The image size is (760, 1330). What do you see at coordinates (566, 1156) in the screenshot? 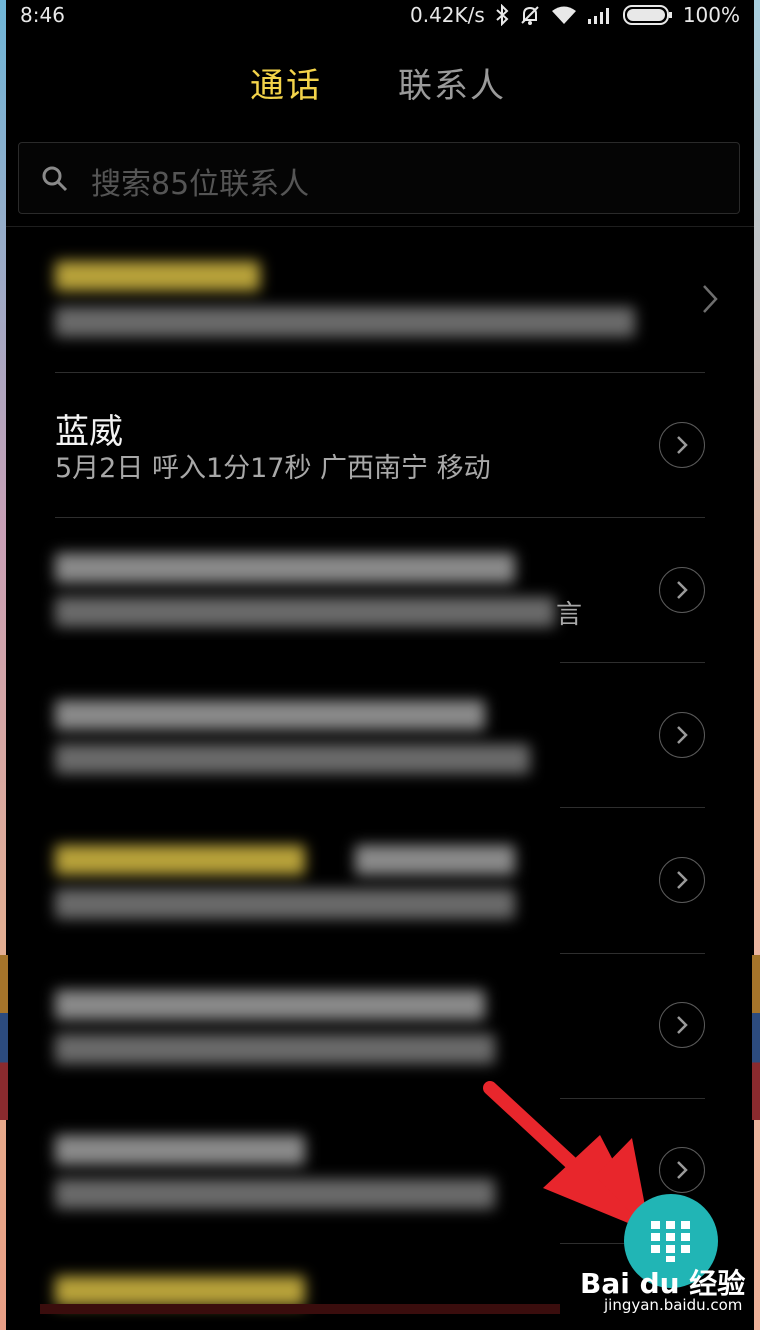
I see `red-arrow-annotation` at bounding box center [566, 1156].